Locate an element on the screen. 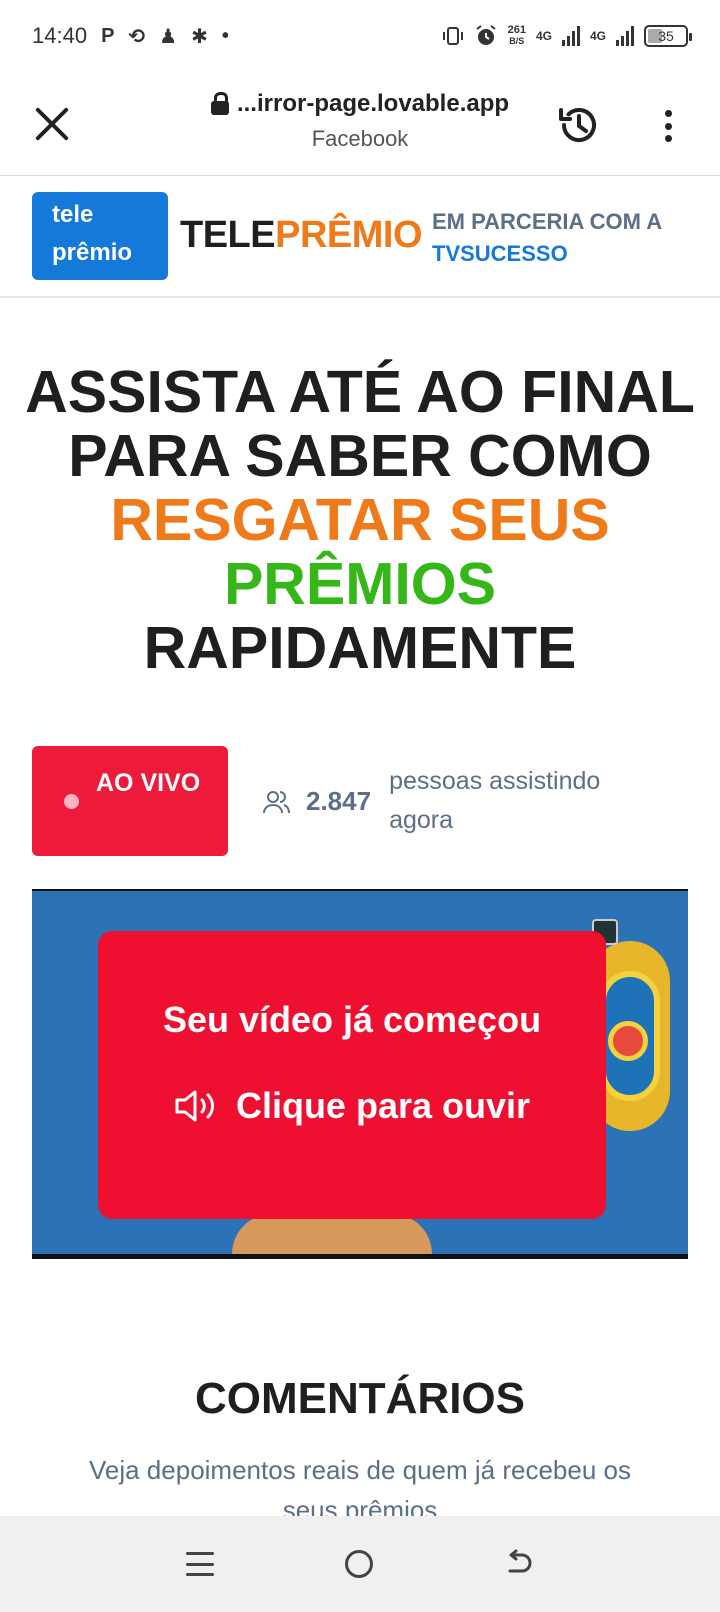 The width and height of the screenshot is (720, 1612). url-source: Facebook is located at coordinates (360, 138).